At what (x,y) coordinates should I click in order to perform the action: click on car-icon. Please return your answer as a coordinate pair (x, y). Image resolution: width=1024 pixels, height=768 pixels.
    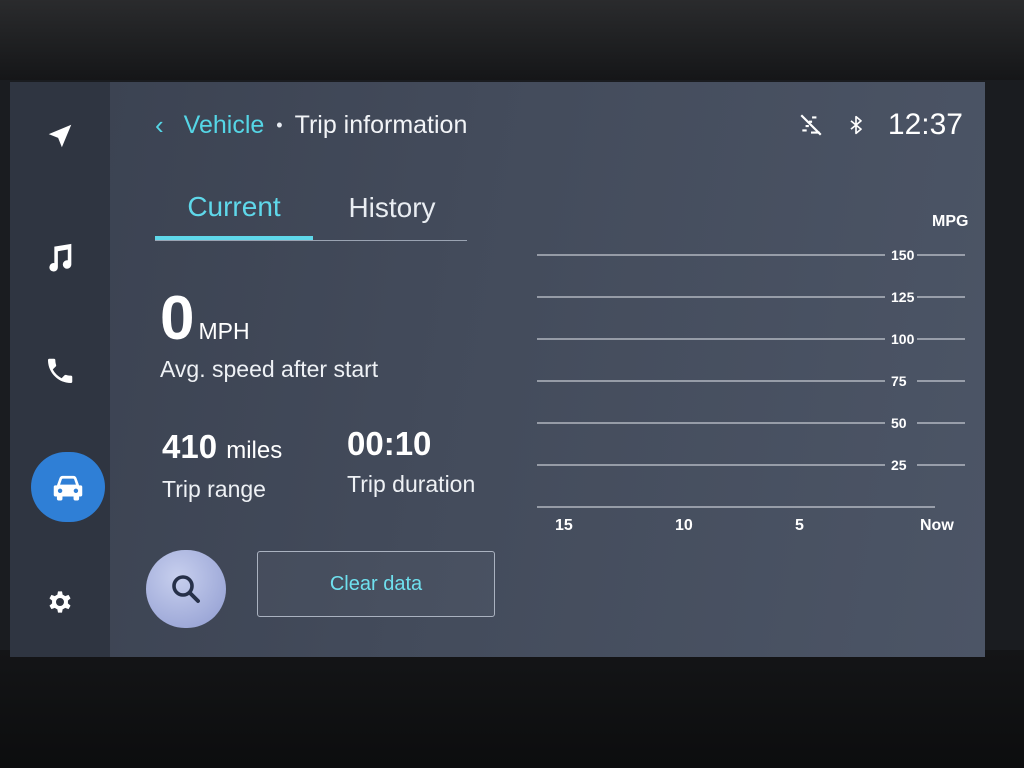
    Looking at the image, I should click on (68, 488).